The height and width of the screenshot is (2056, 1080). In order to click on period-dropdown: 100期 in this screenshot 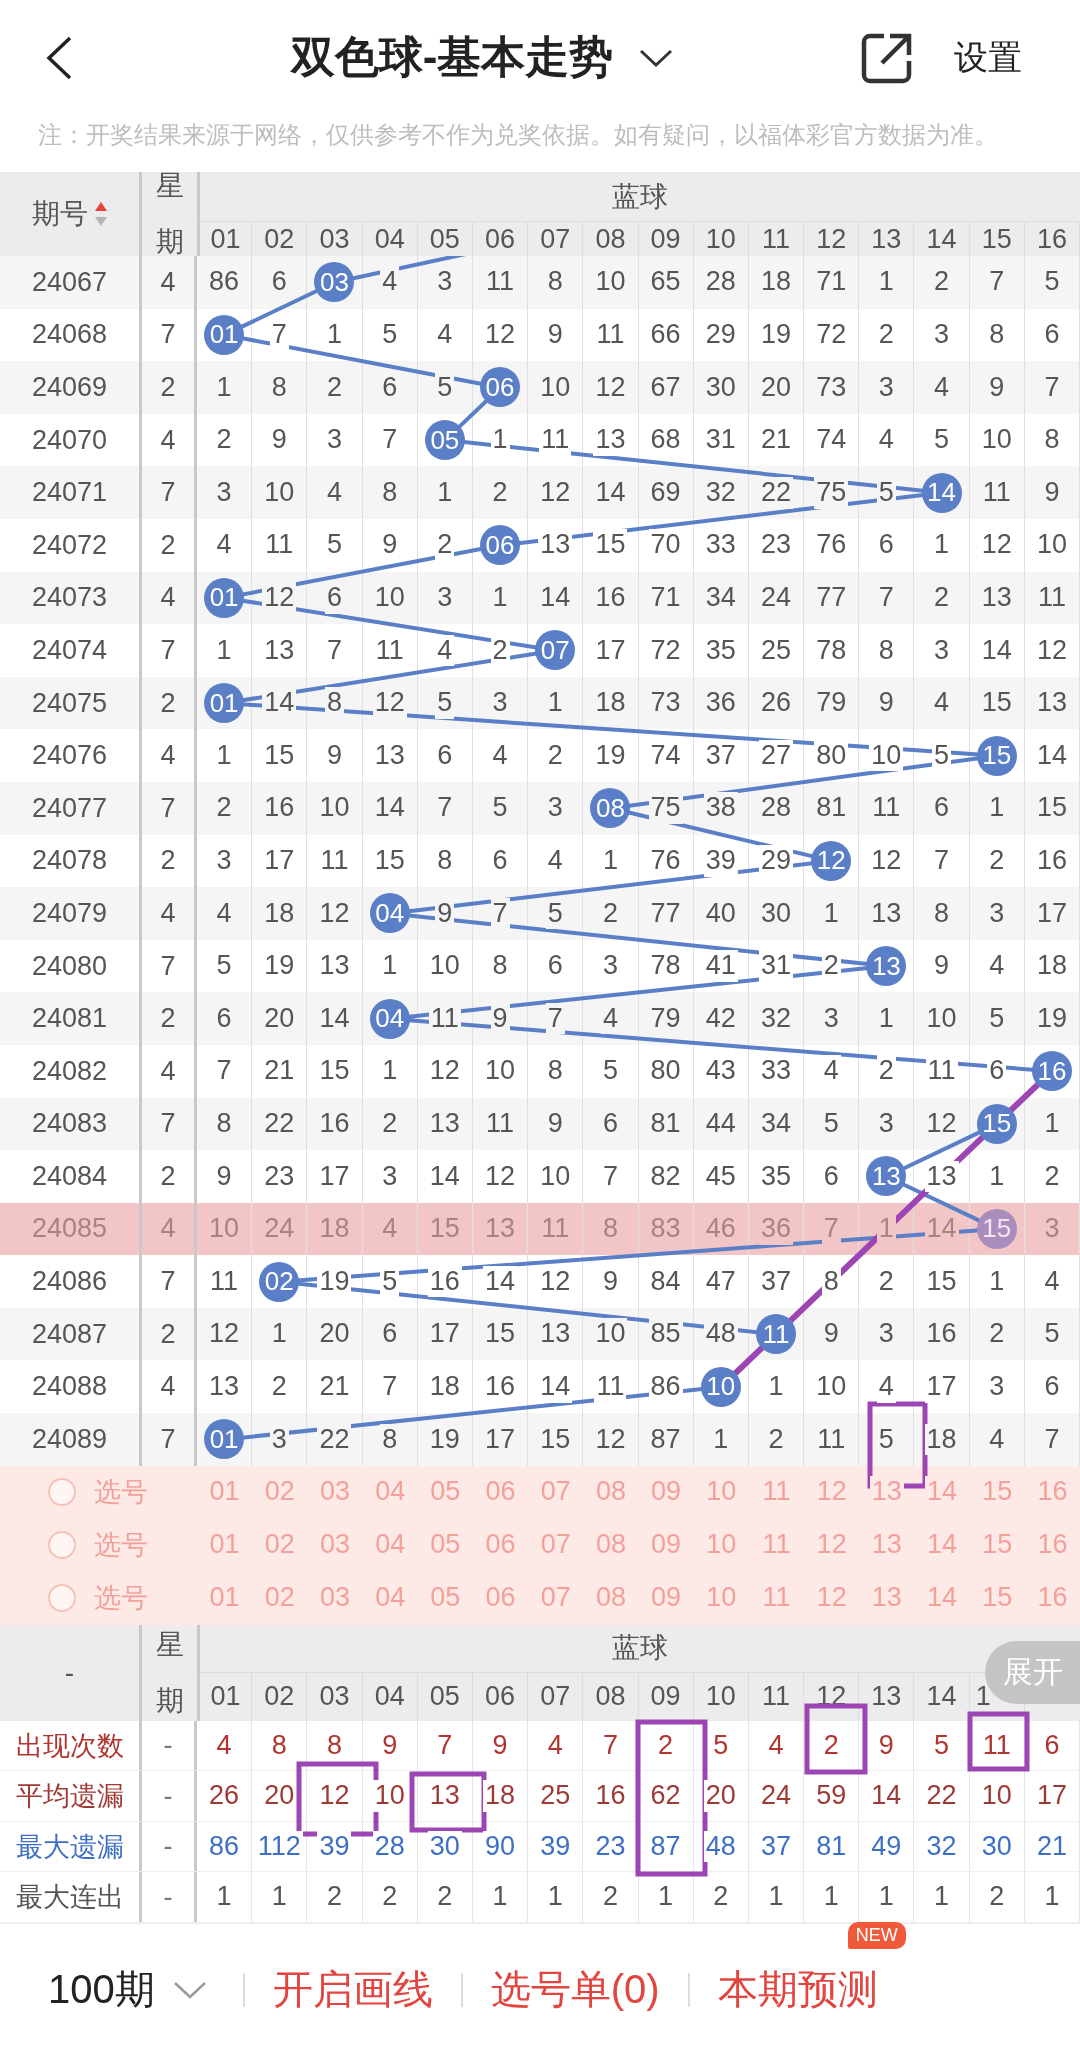, I will do `click(127, 1990)`.